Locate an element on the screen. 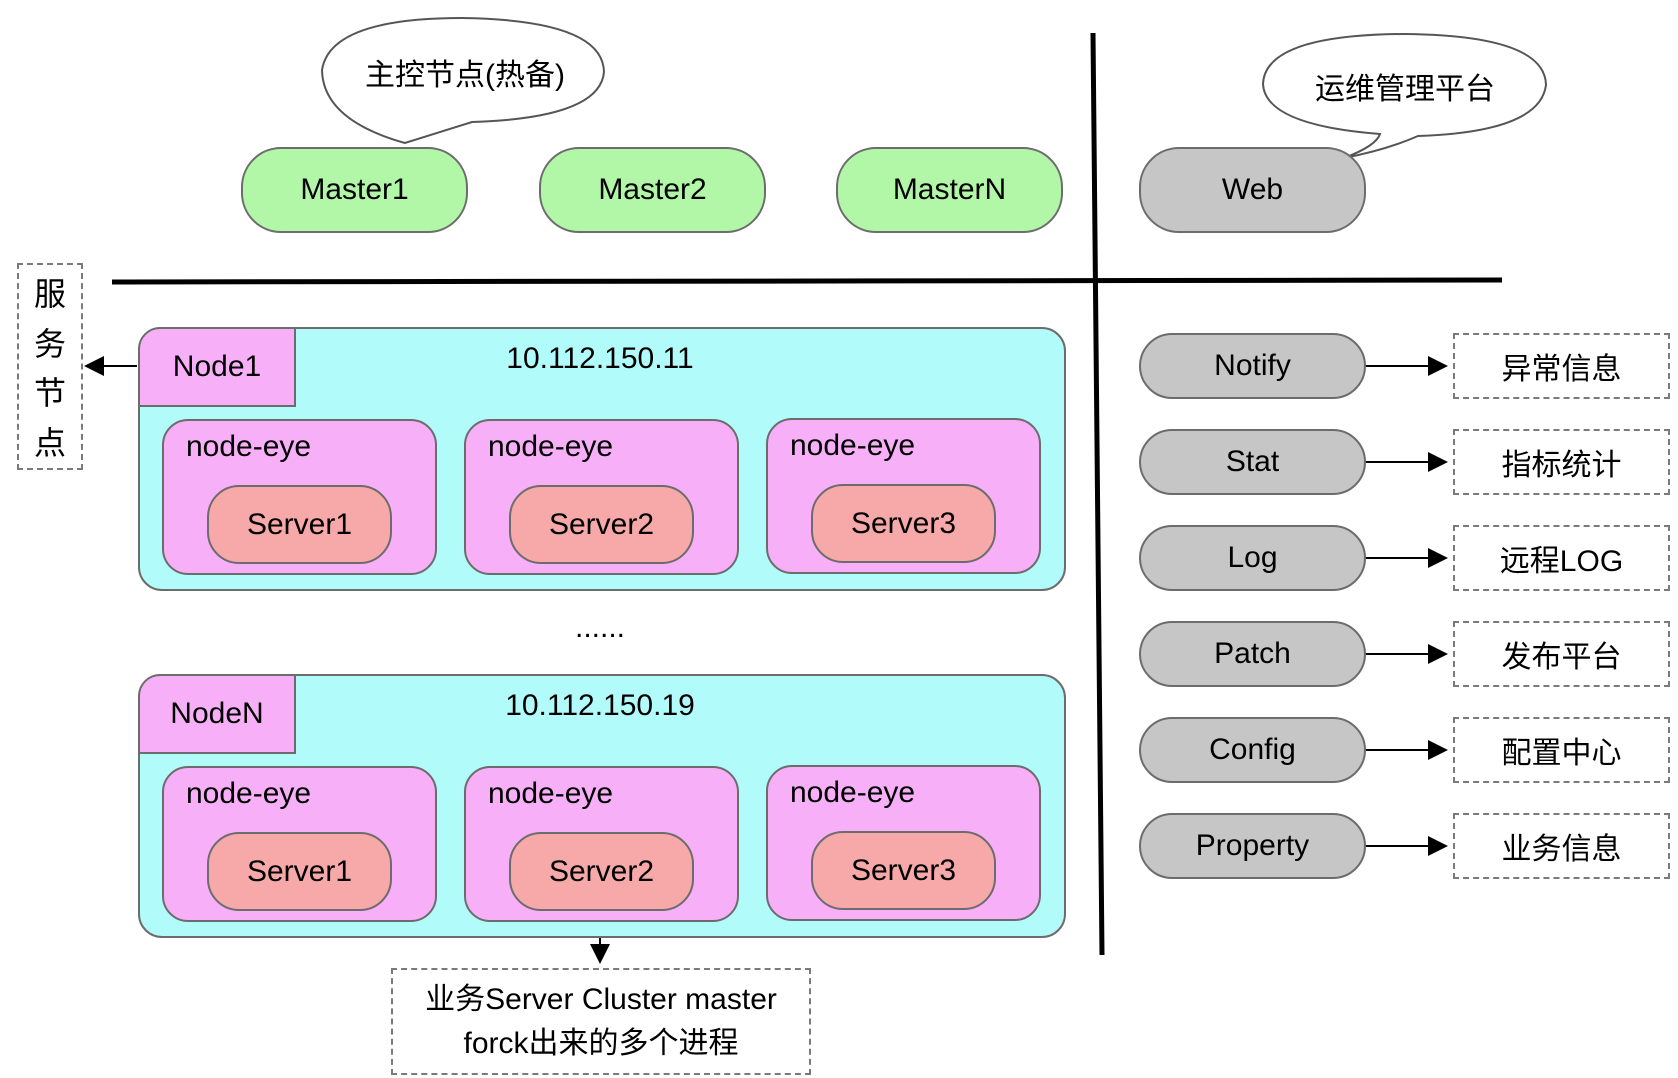 The width and height of the screenshot is (1678, 1078). property-service: Property is located at coordinates (1252, 846).